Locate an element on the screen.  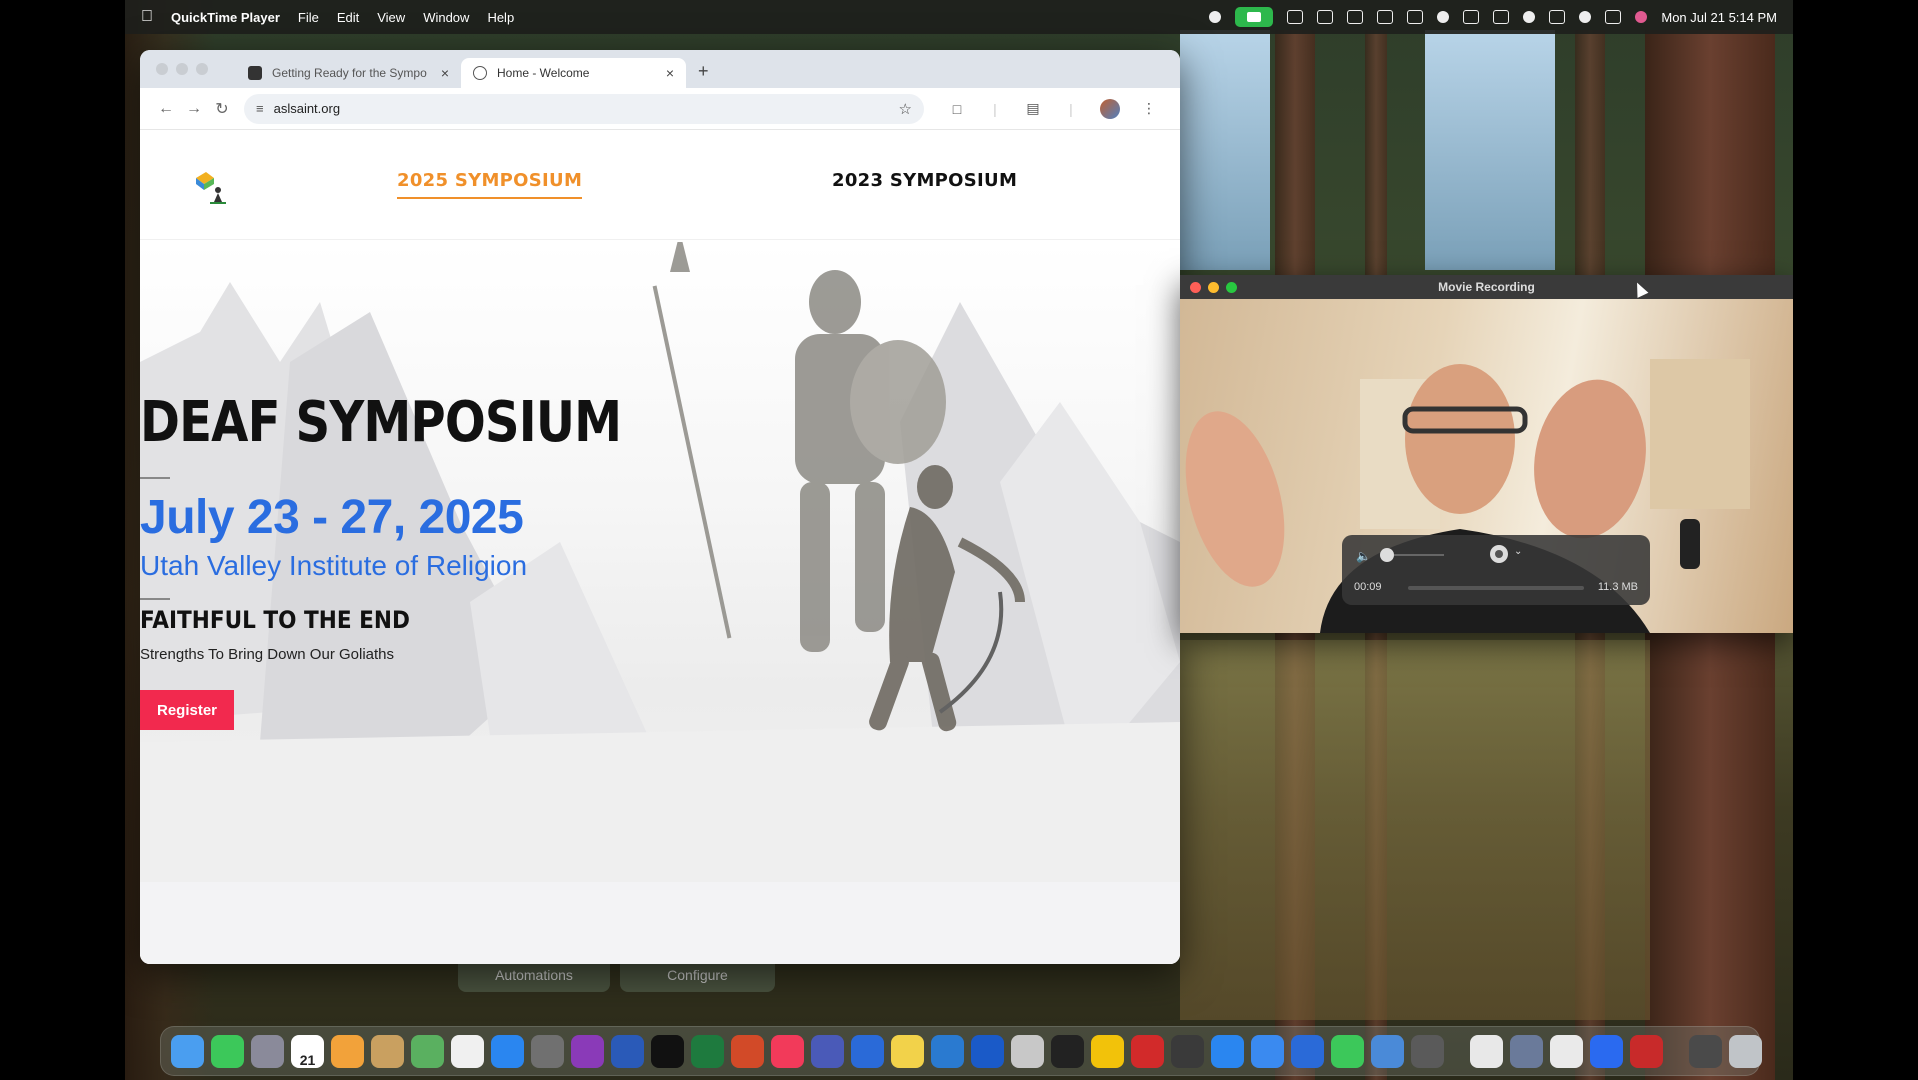
todo-icon is located at coordinates (1307, 1051).